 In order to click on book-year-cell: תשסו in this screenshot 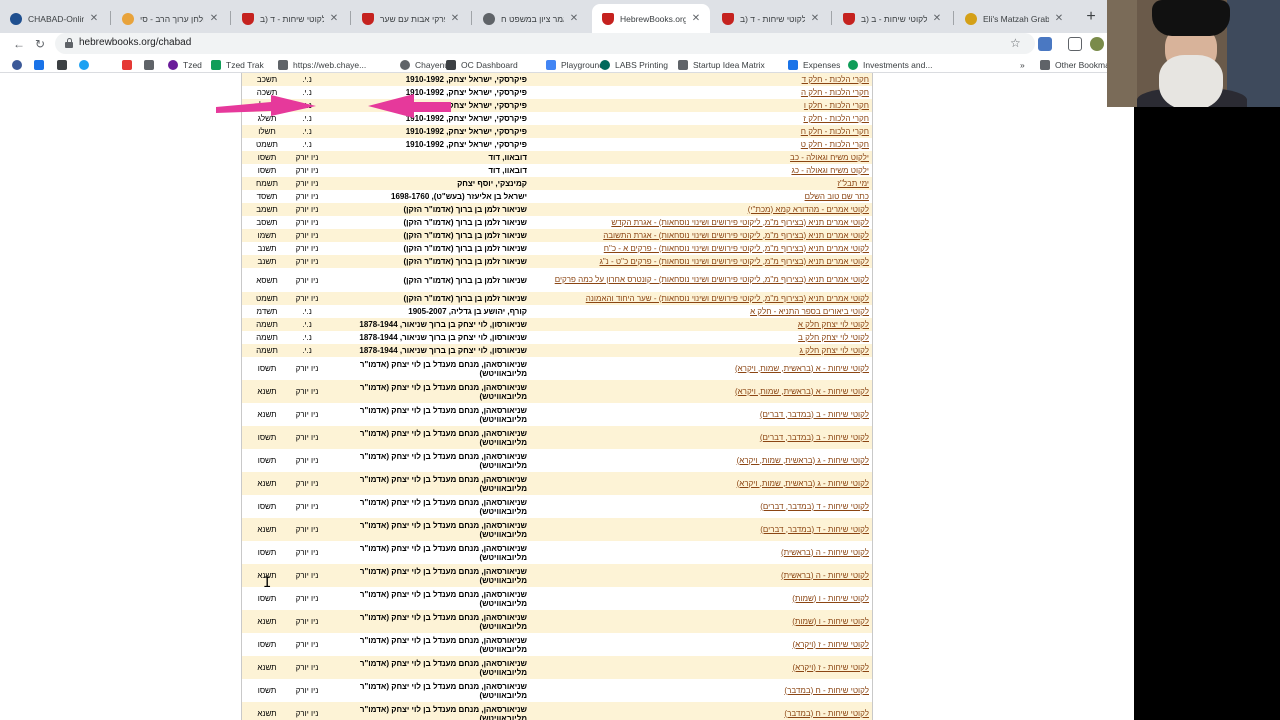, I will do `click(267, 690)`.